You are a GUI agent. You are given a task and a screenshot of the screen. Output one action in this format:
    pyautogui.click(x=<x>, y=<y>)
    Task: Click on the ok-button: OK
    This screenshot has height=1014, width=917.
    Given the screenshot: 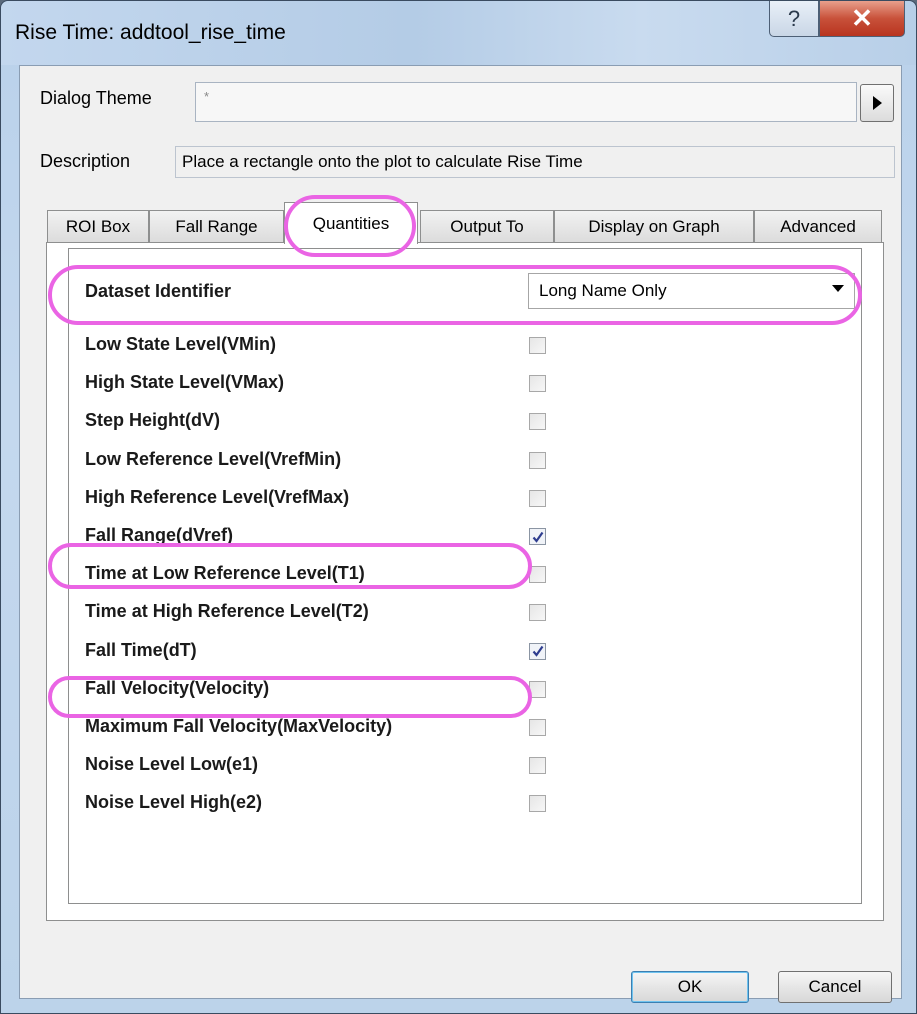 What is the action you would take?
    pyautogui.click(x=690, y=987)
    